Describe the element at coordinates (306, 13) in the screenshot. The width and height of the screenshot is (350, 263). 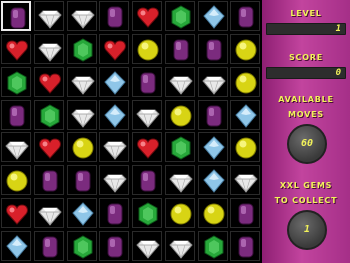
I see `level-label: LEVEL` at that location.